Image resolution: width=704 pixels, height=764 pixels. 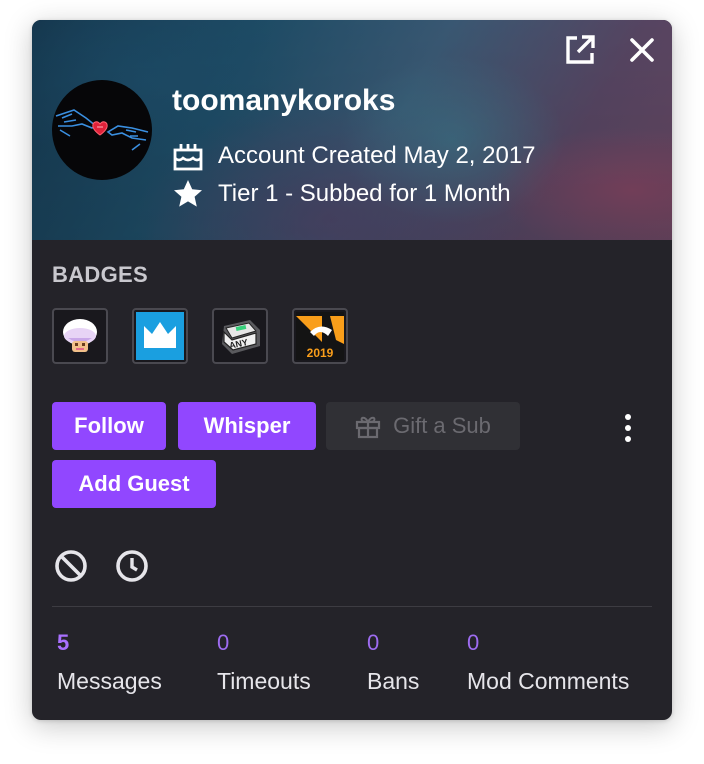 I want to click on popout-icon, so click(x=580, y=50).